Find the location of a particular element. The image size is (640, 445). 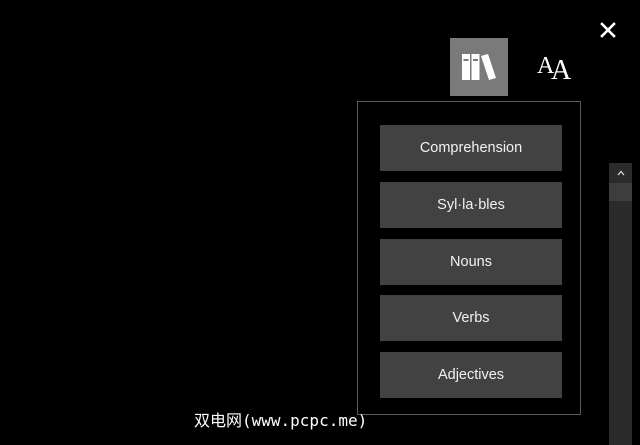

scroll-thumb is located at coordinates (620, 192).